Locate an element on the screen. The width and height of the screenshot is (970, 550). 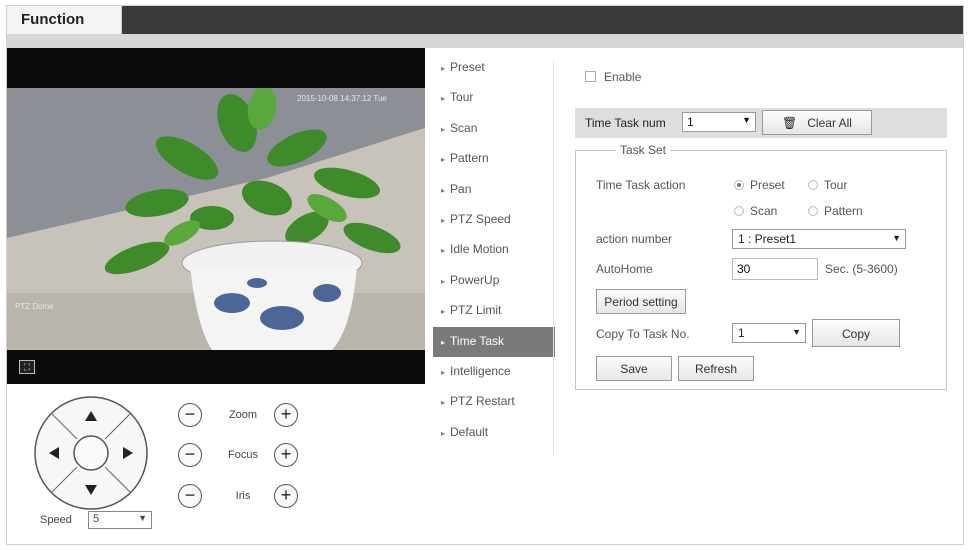
clear-all-label: Clear All is located at coordinates (829, 123).